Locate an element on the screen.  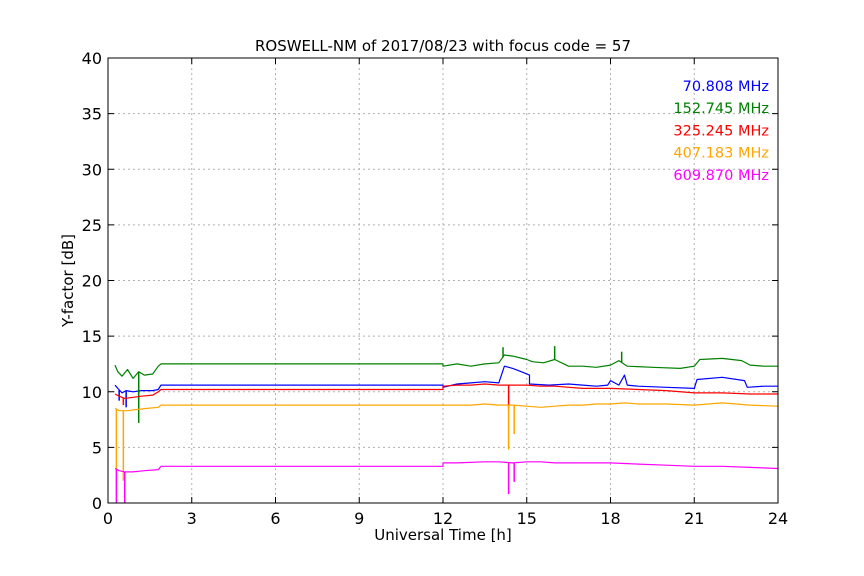
x-tick-label: 6 is located at coordinates (275, 518).